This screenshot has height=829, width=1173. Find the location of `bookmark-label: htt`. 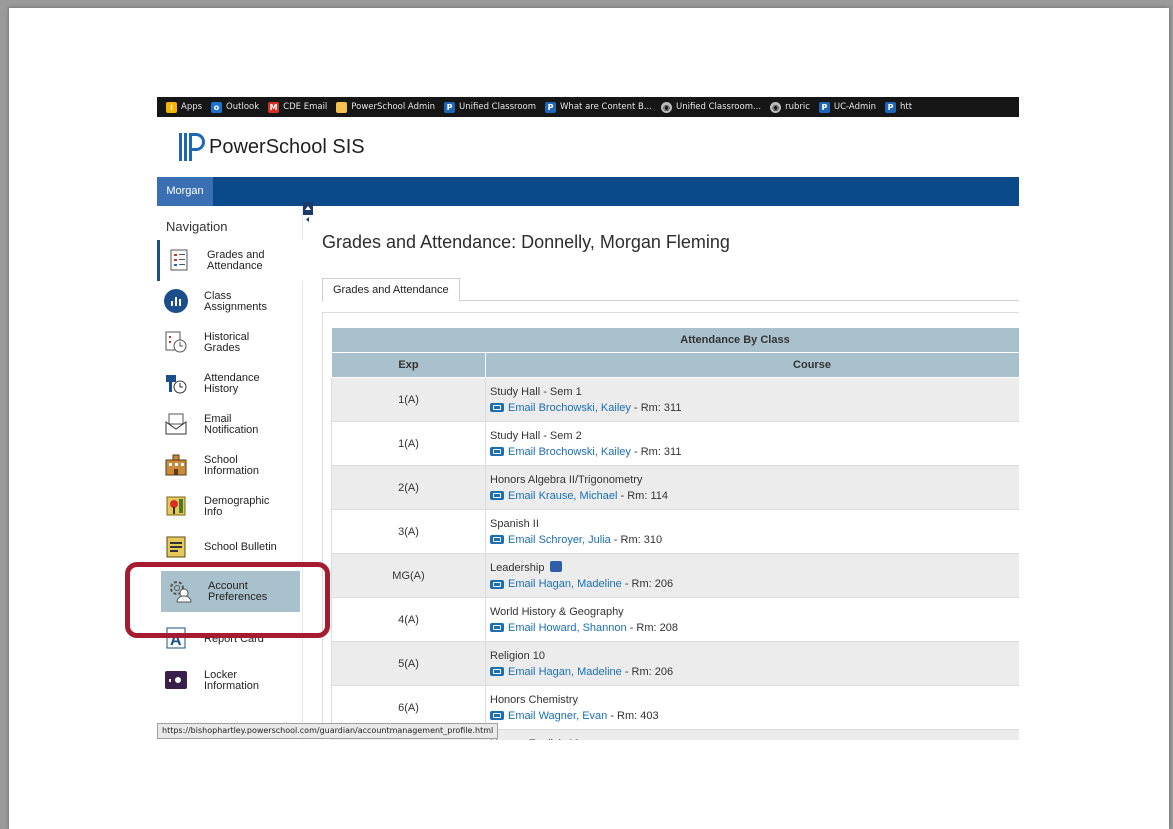

bookmark-label: htt is located at coordinates (906, 107).